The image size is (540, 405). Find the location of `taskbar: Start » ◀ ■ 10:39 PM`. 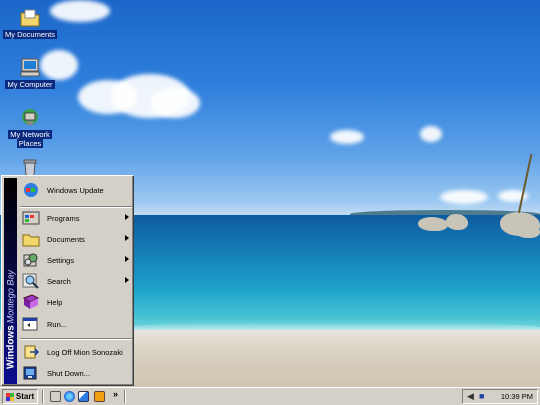

taskbar: Start » ◀ ■ 10:39 PM is located at coordinates (270, 396).